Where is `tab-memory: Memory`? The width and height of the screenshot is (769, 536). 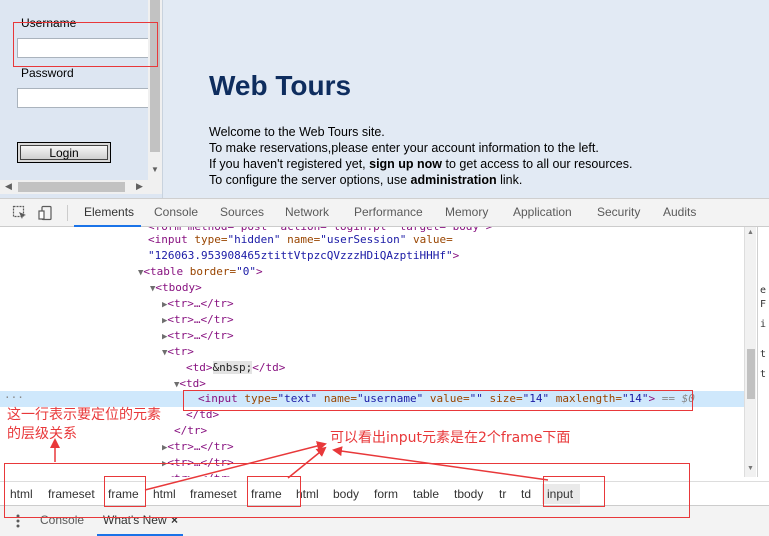 tab-memory: Memory is located at coordinates (466, 212).